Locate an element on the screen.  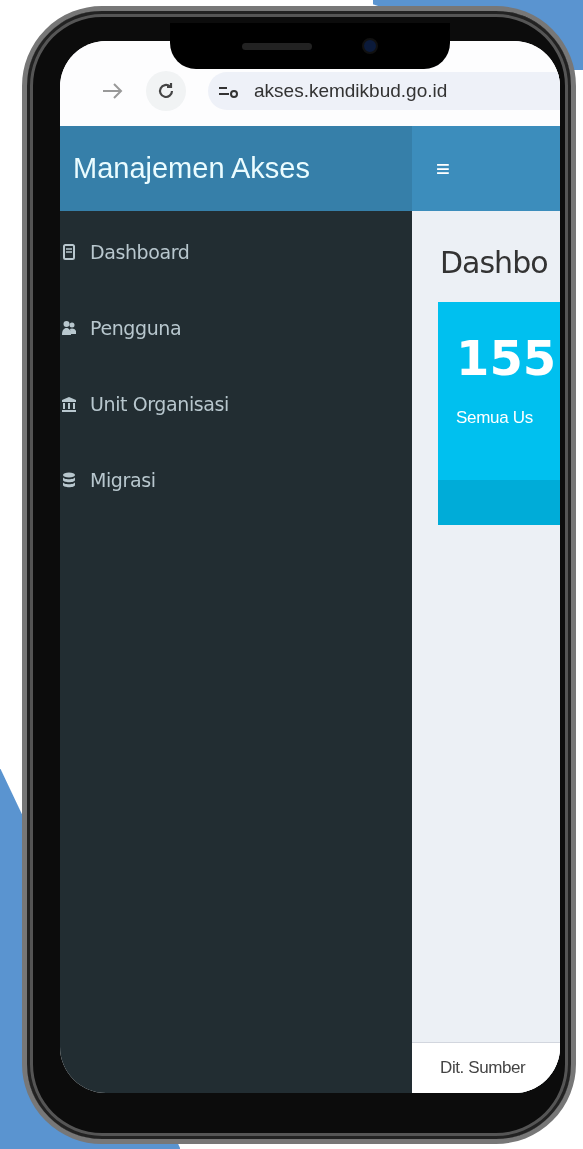
forward-arrow-icon is located at coordinates (113, 90).